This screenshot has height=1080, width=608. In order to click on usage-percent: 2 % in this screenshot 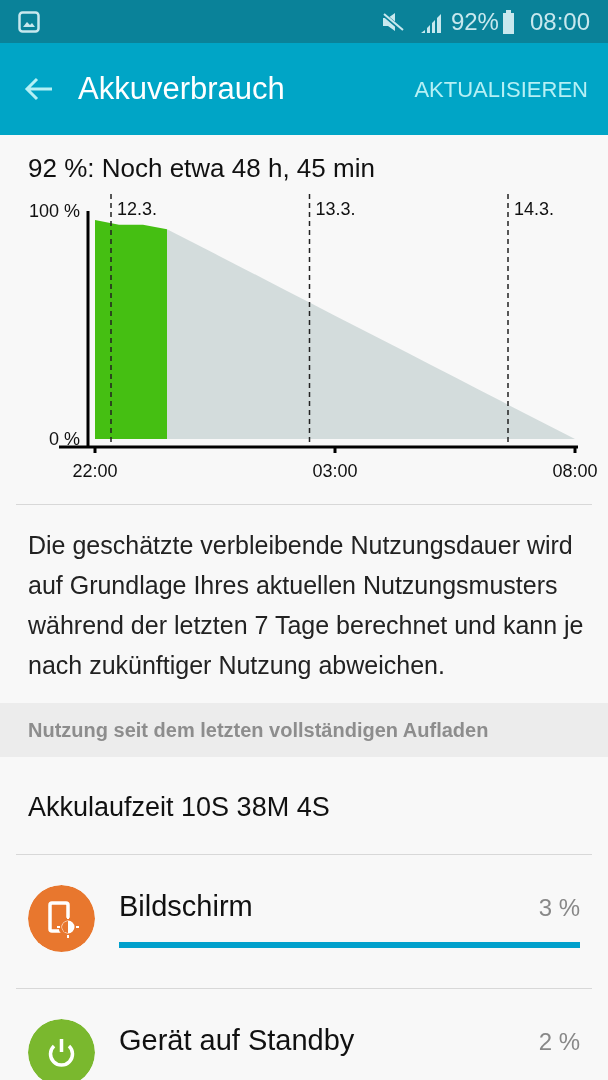, I will do `click(559, 1041)`.